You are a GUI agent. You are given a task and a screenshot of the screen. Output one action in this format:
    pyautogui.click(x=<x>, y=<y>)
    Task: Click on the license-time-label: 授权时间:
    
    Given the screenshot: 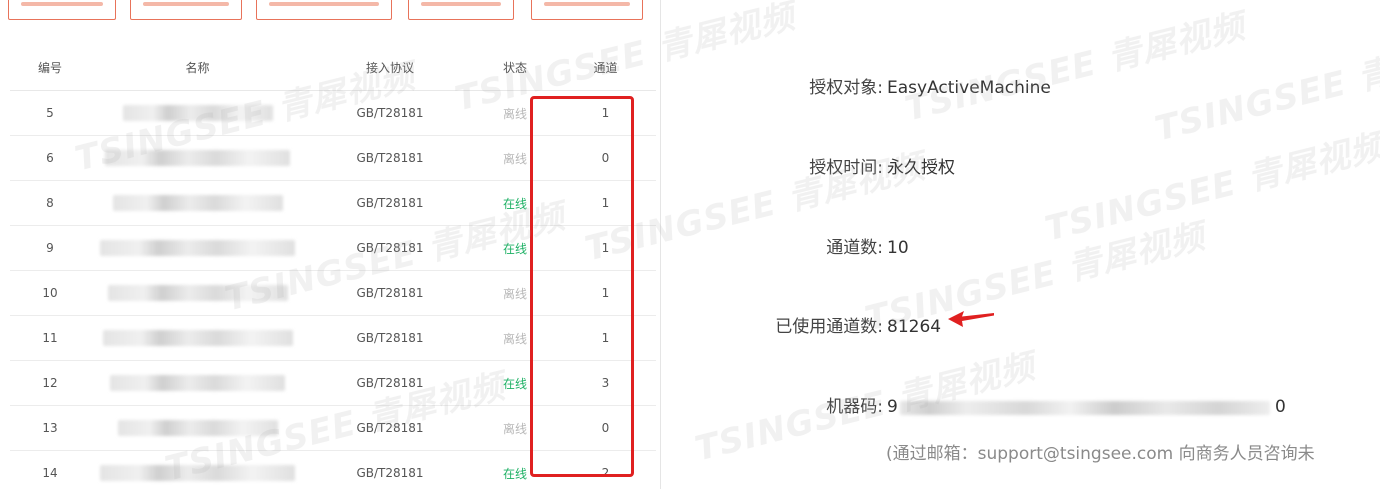 What is the action you would take?
    pyautogui.click(x=846, y=168)
    